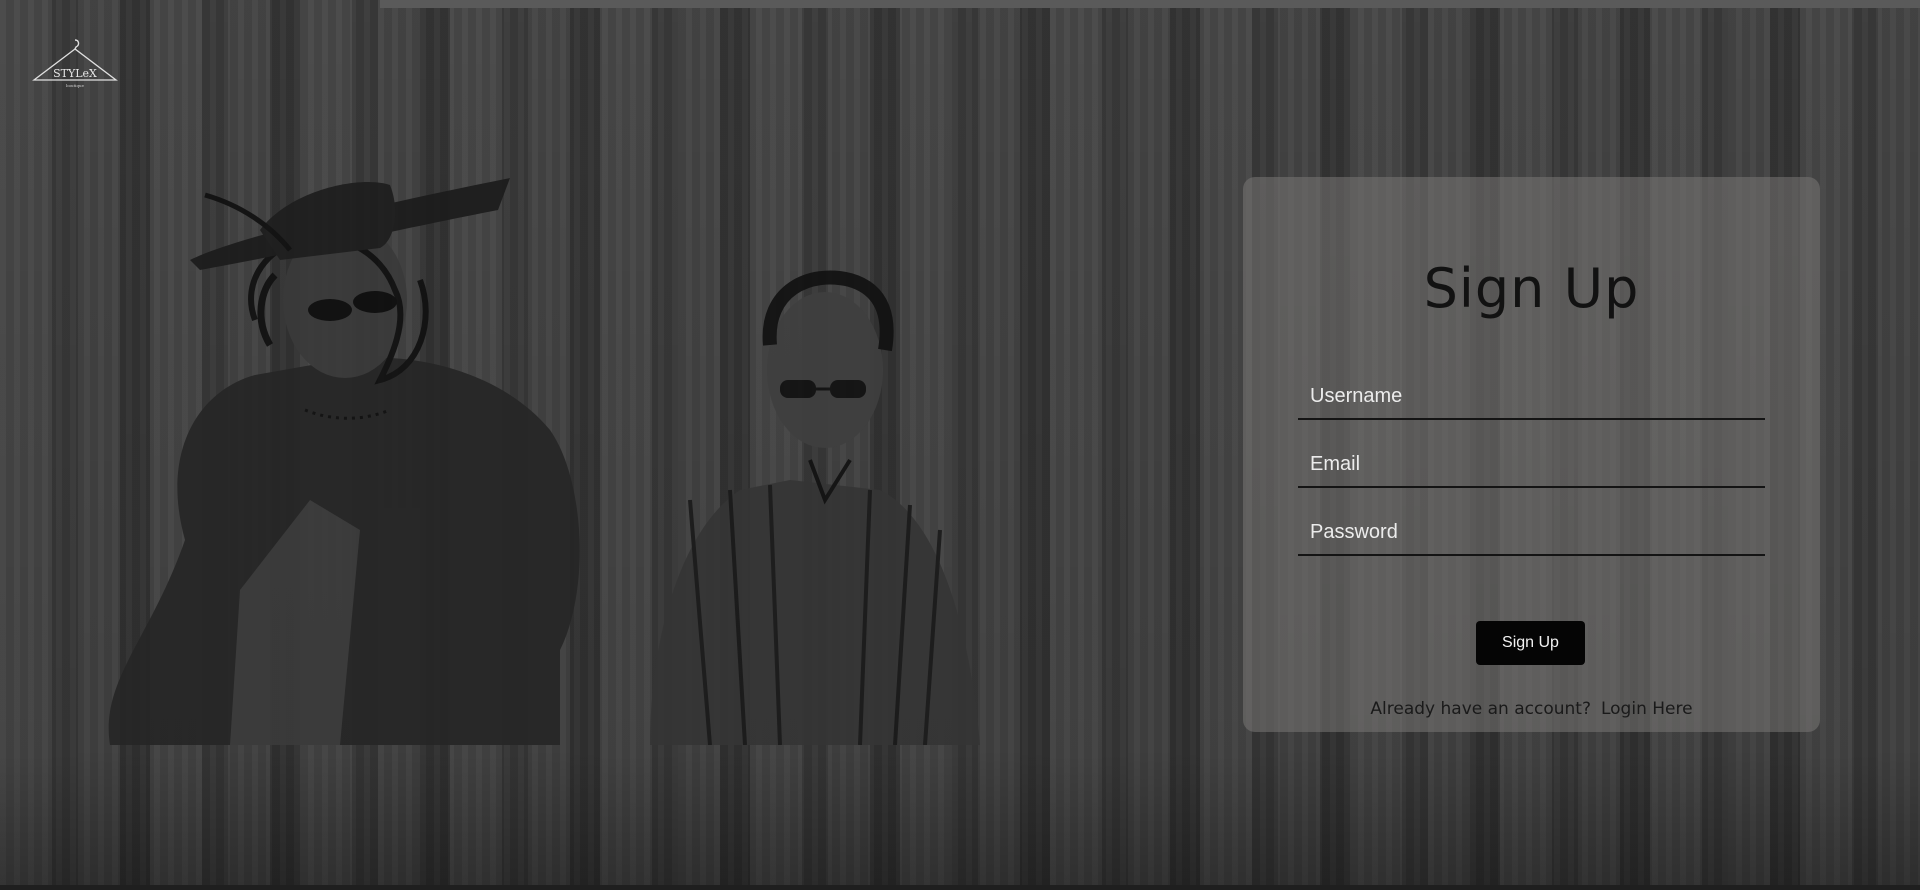 The width and height of the screenshot is (1920, 890). What do you see at coordinates (75, 65) in the screenshot?
I see `stylex-logo: STYLeX boutique` at bounding box center [75, 65].